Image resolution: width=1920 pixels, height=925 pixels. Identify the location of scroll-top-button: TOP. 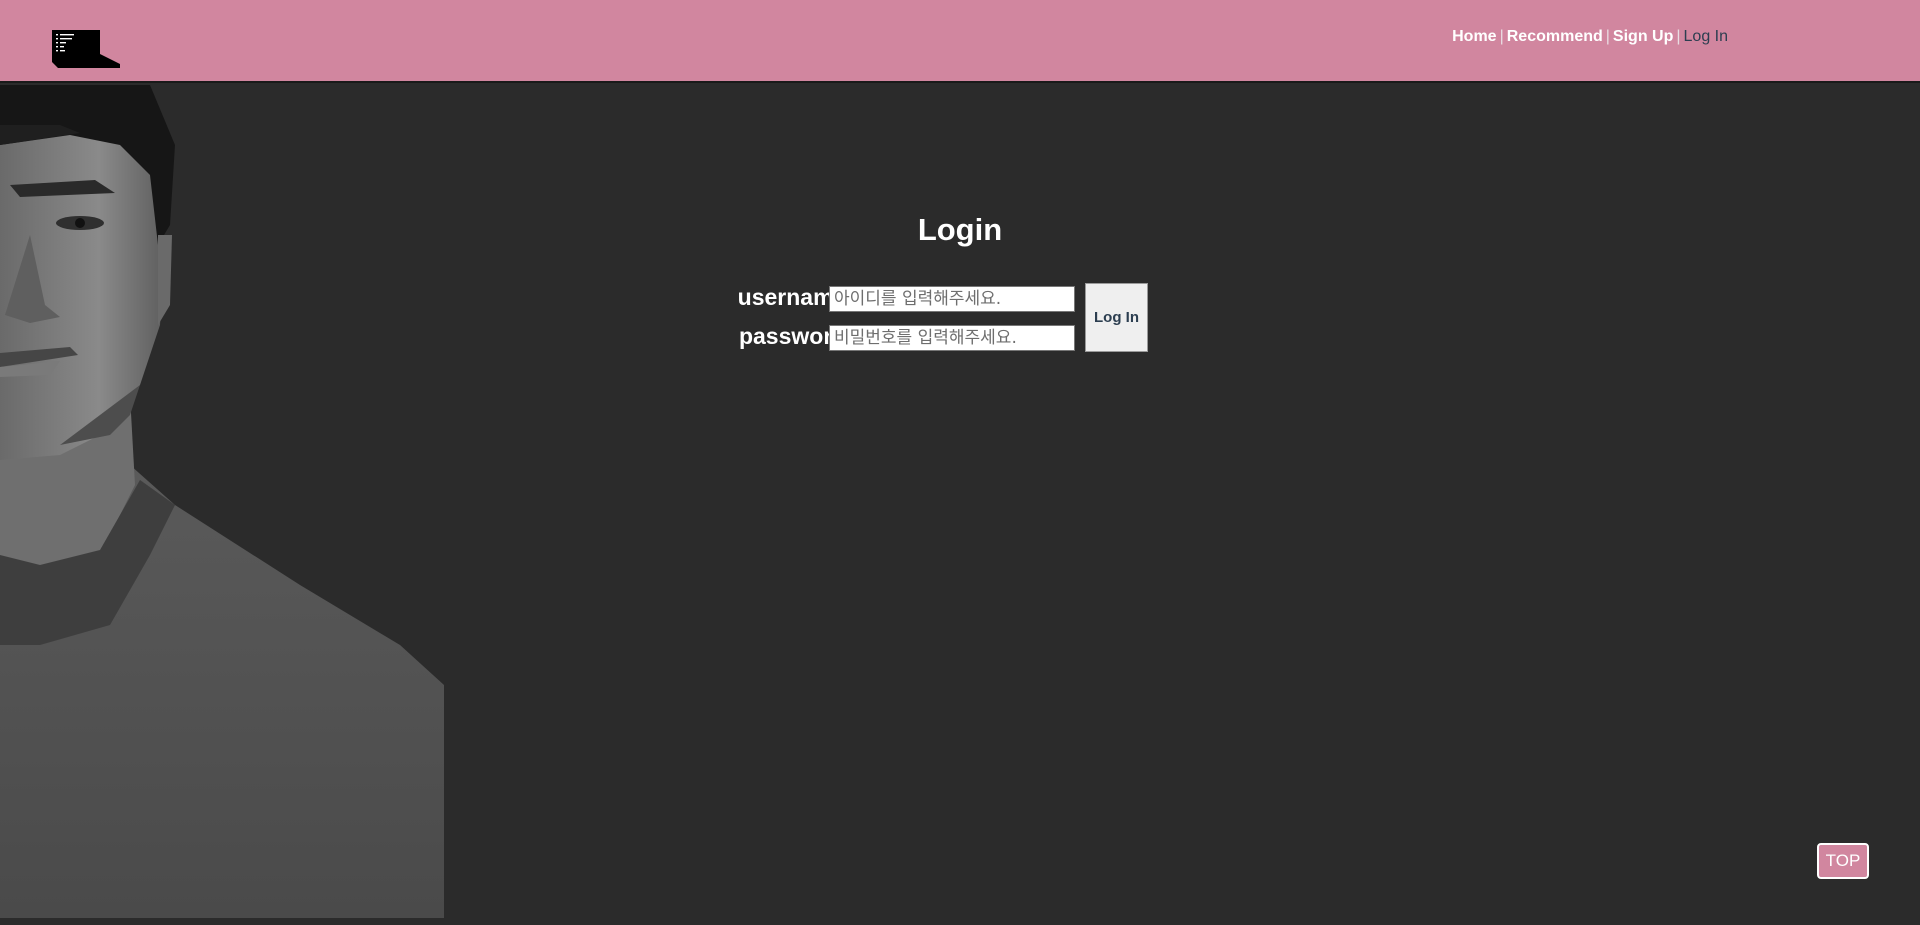
(1843, 861).